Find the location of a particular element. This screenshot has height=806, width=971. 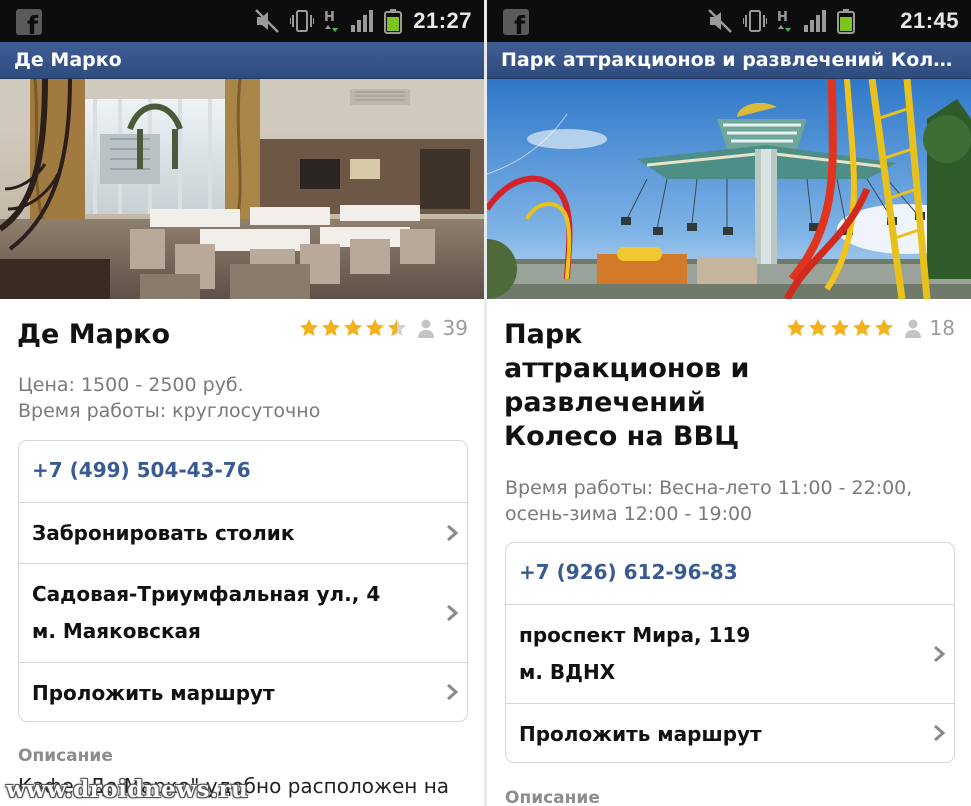

place-name-line: развлечений is located at coordinates (605, 402).